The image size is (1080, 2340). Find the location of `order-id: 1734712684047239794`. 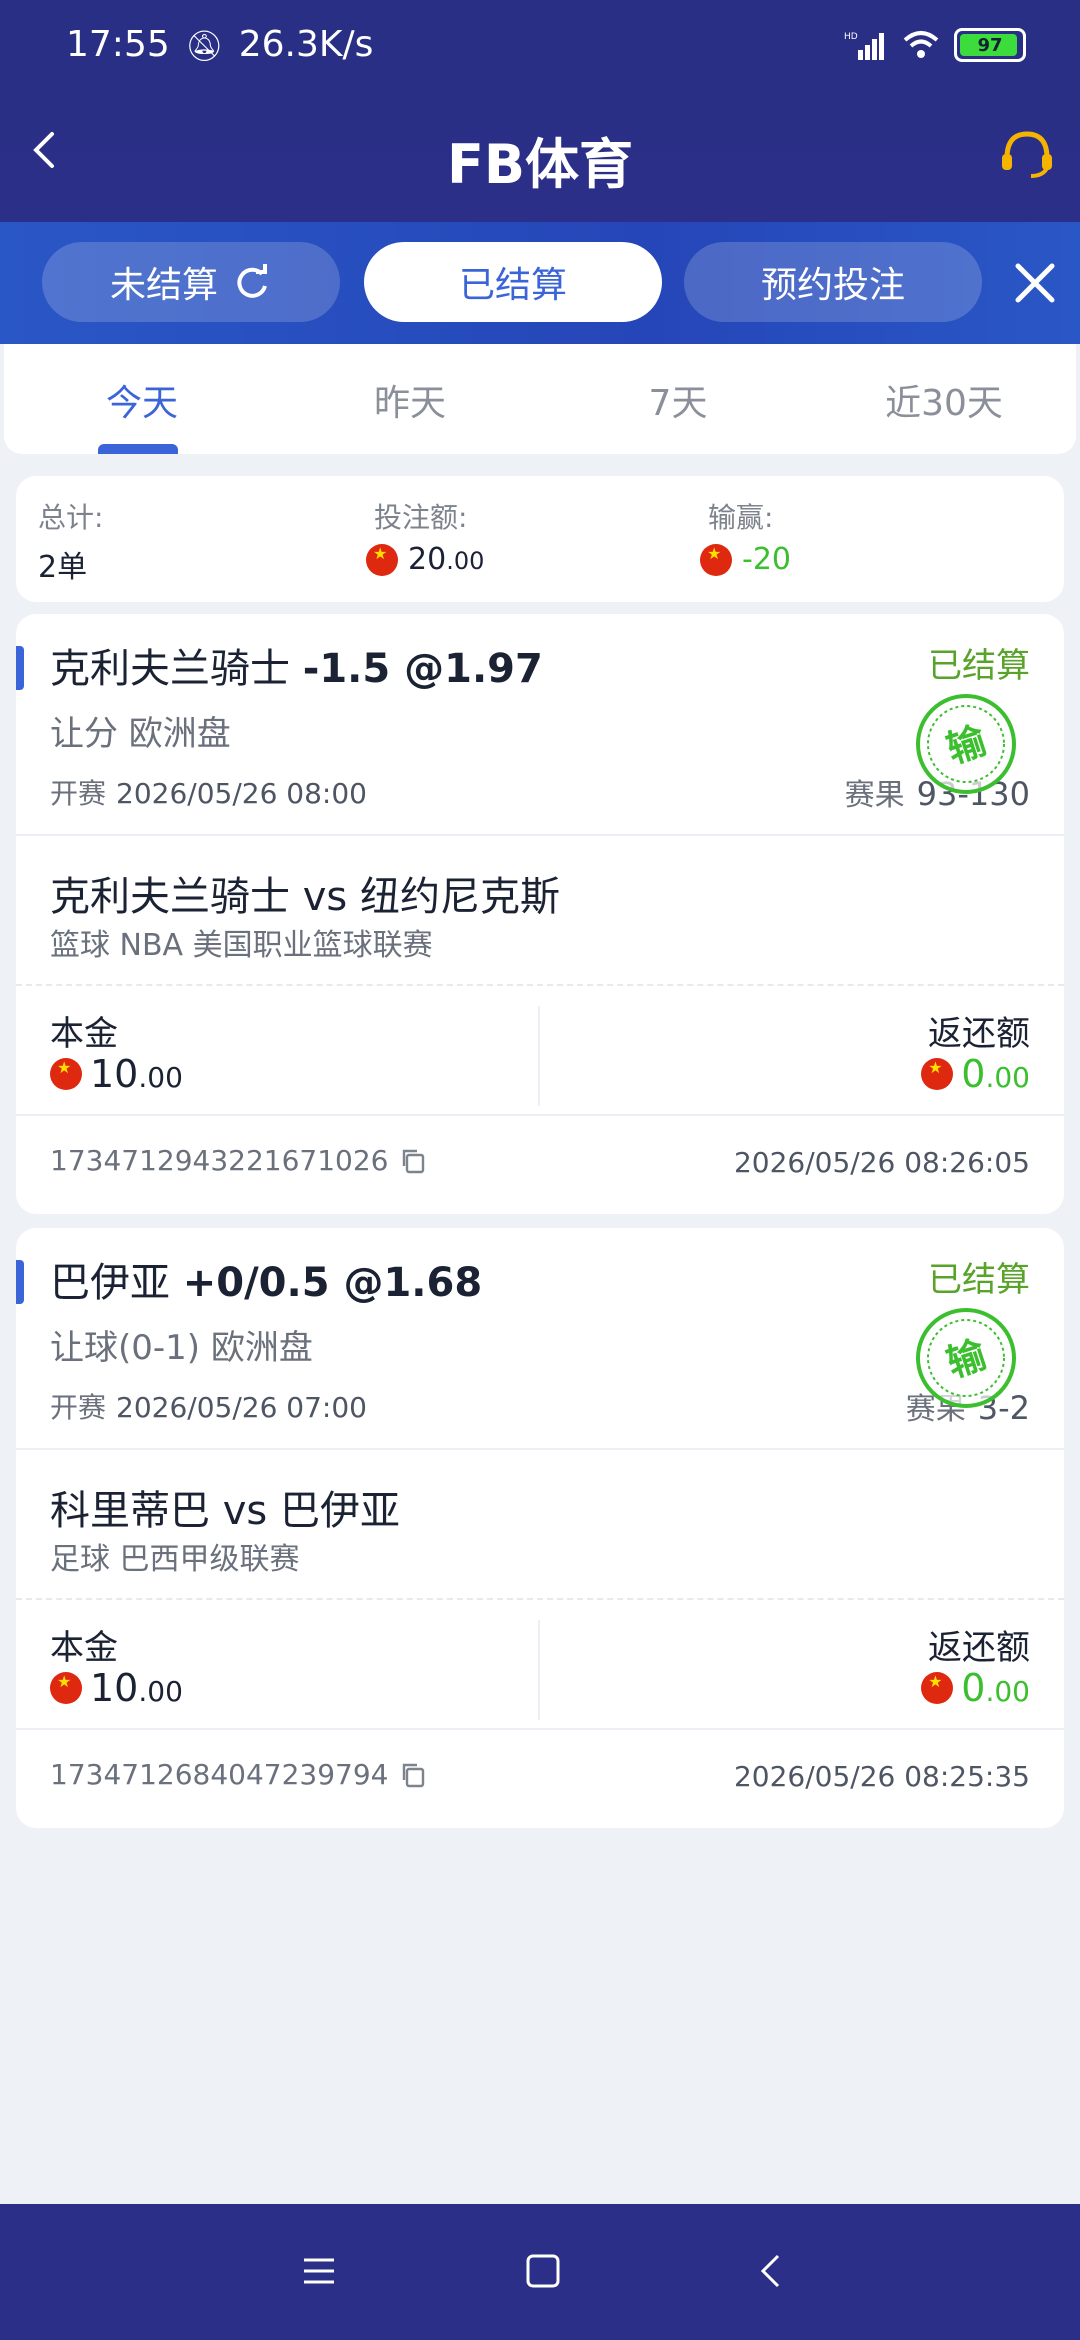

order-id: 1734712684047239794 is located at coordinates (238, 1774).